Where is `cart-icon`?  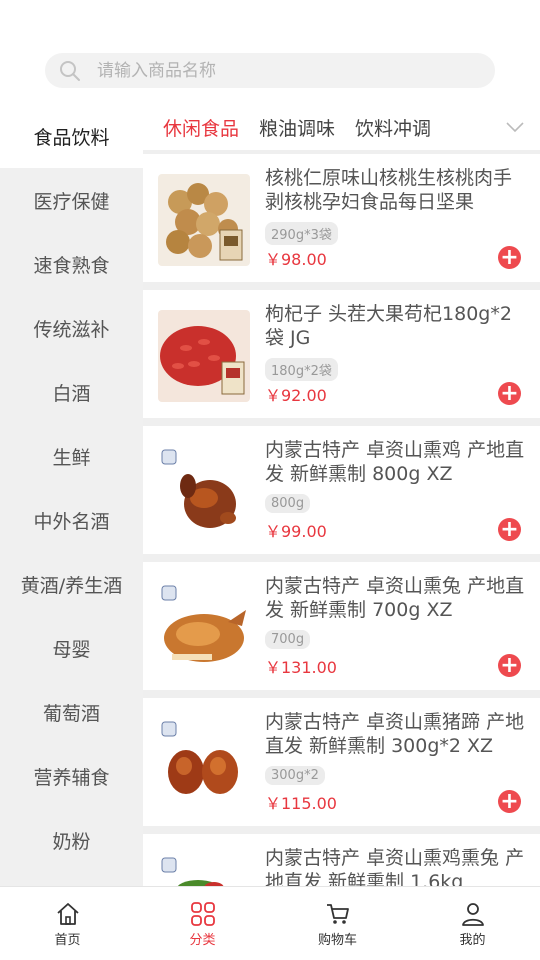
cart-icon is located at coordinates (338, 914).